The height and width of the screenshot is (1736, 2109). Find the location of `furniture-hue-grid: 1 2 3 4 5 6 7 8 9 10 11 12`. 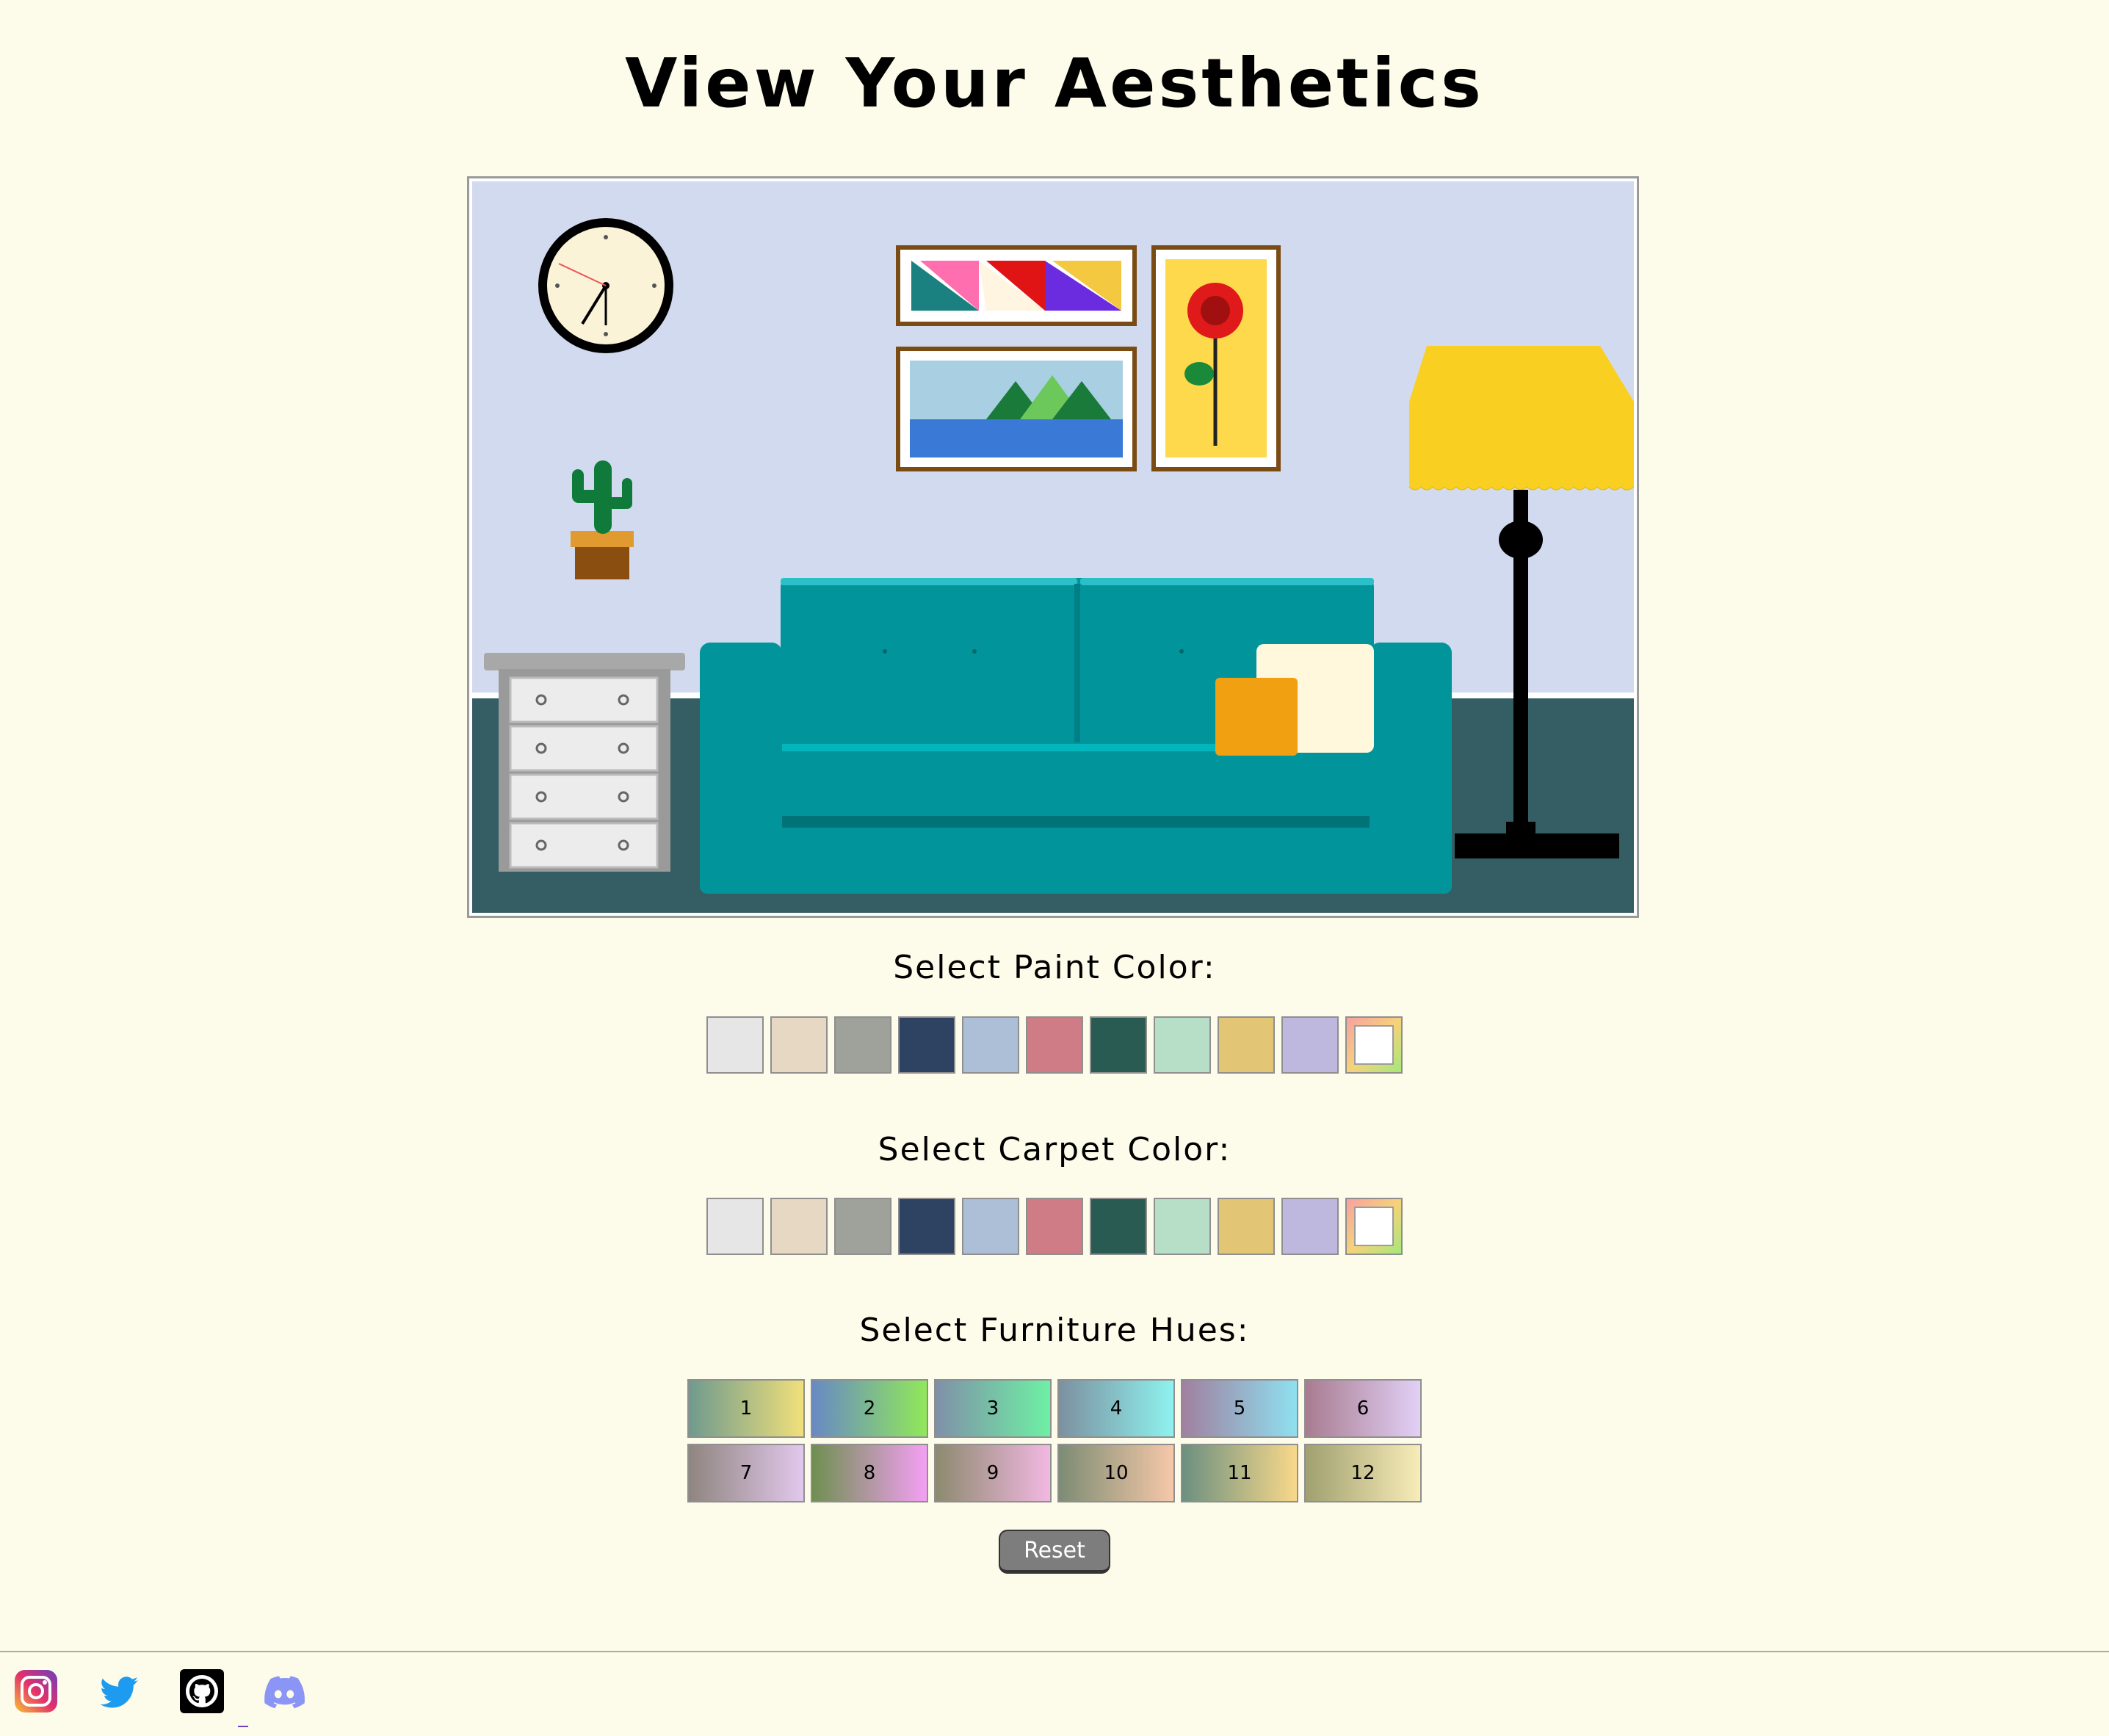

furniture-hue-grid: 1 2 3 4 5 6 7 8 9 10 11 12 is located at coordinates (1054, 1440).